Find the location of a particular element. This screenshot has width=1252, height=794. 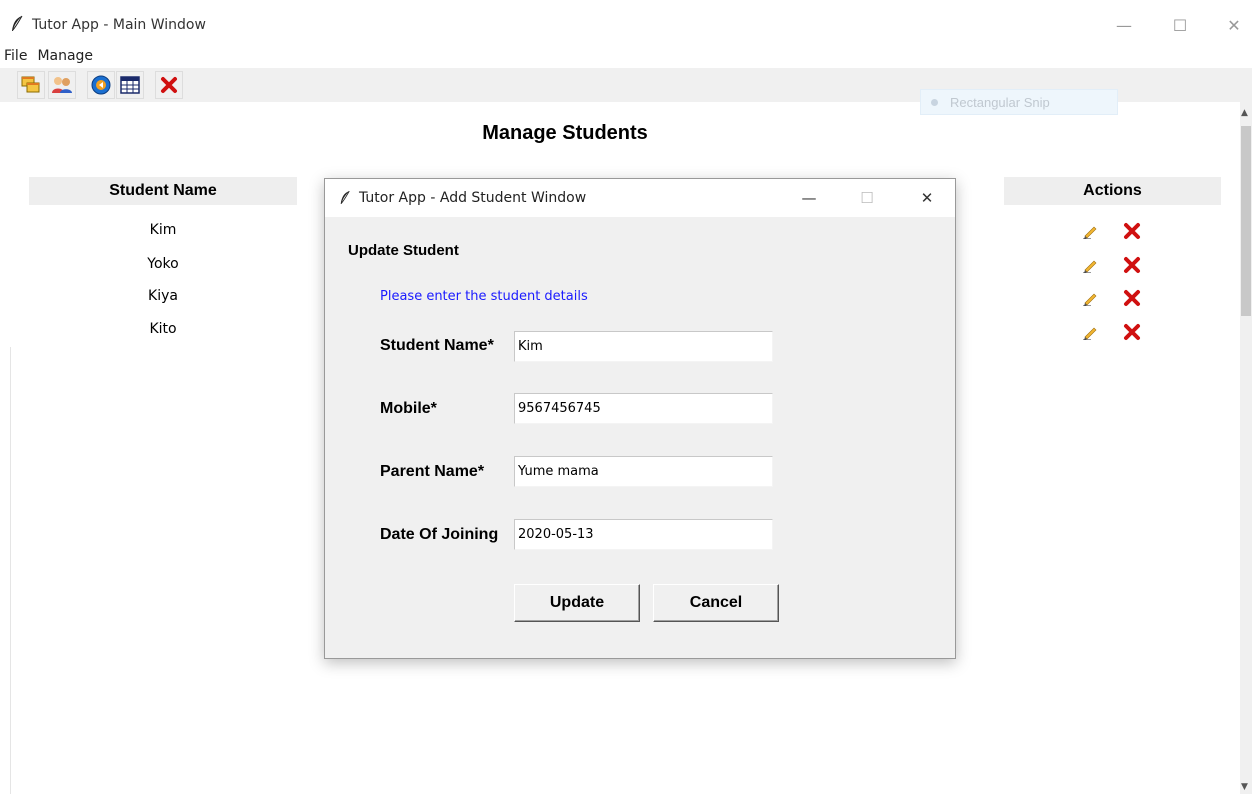

update-button: Update is located at coordinates (577, 603).